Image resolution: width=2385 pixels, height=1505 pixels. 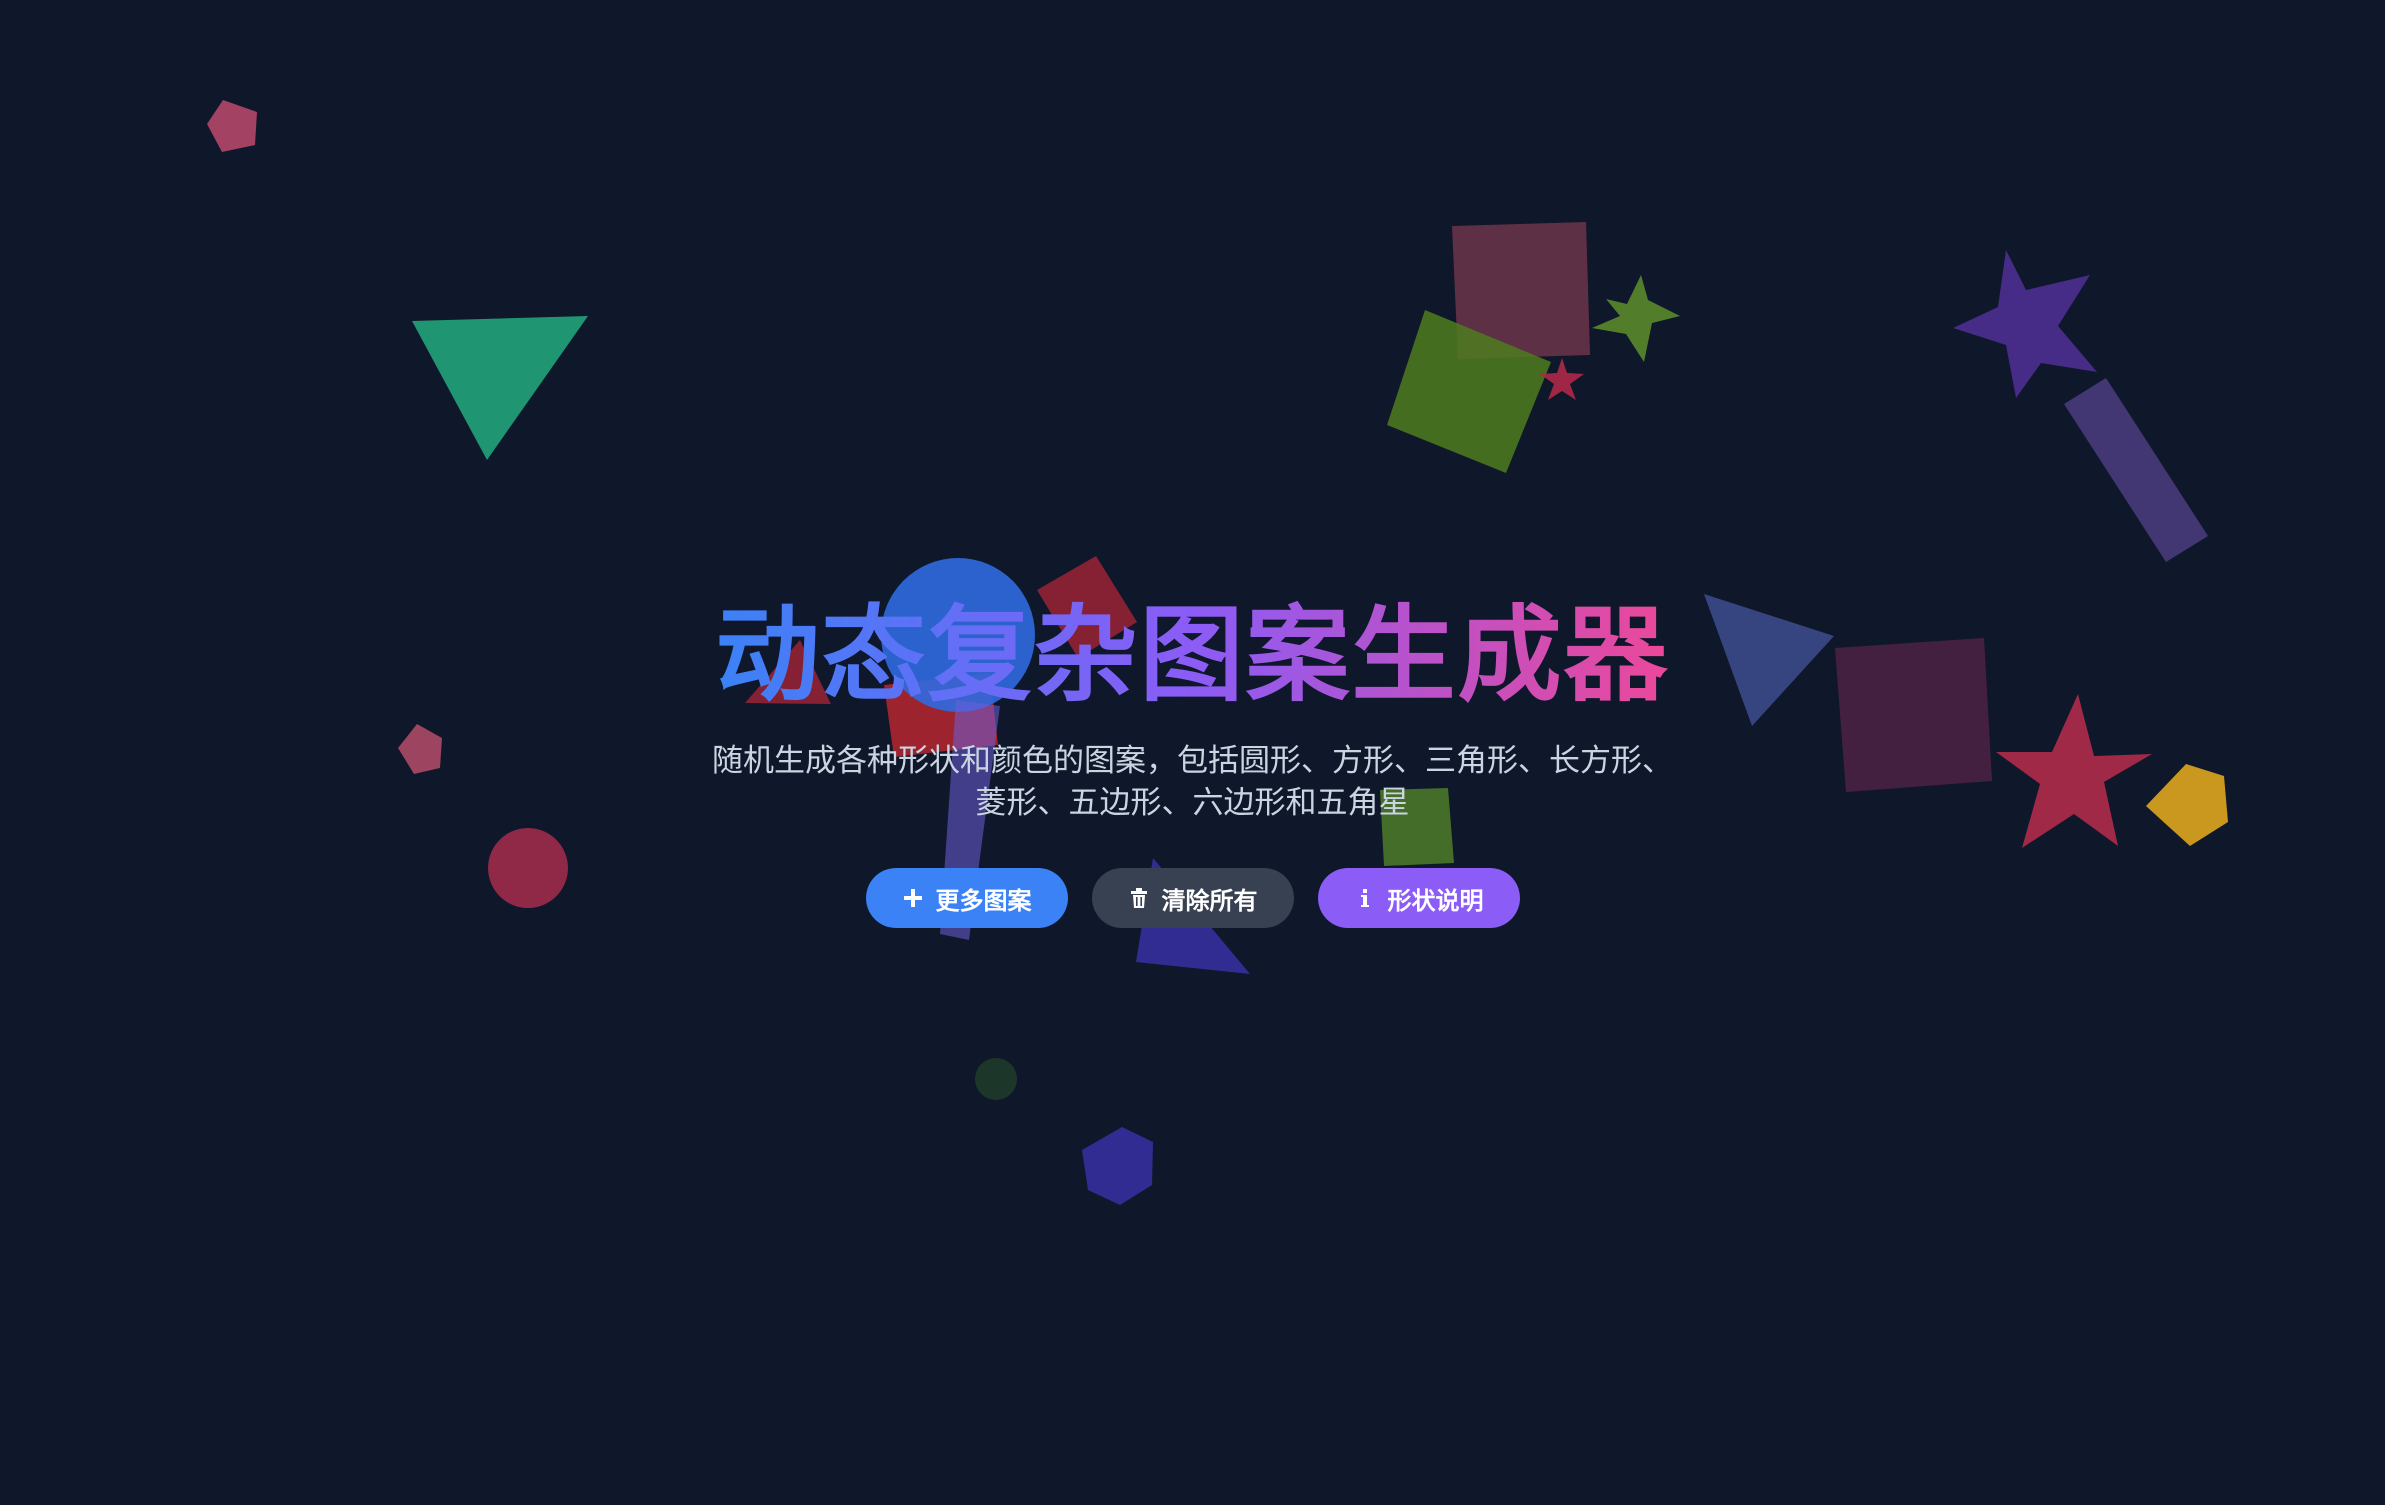 What do you see at coordinates (1209, 900) in the screenshot?
I see `clear-all-label: 清除所有` at bounding box center [1209, 900].